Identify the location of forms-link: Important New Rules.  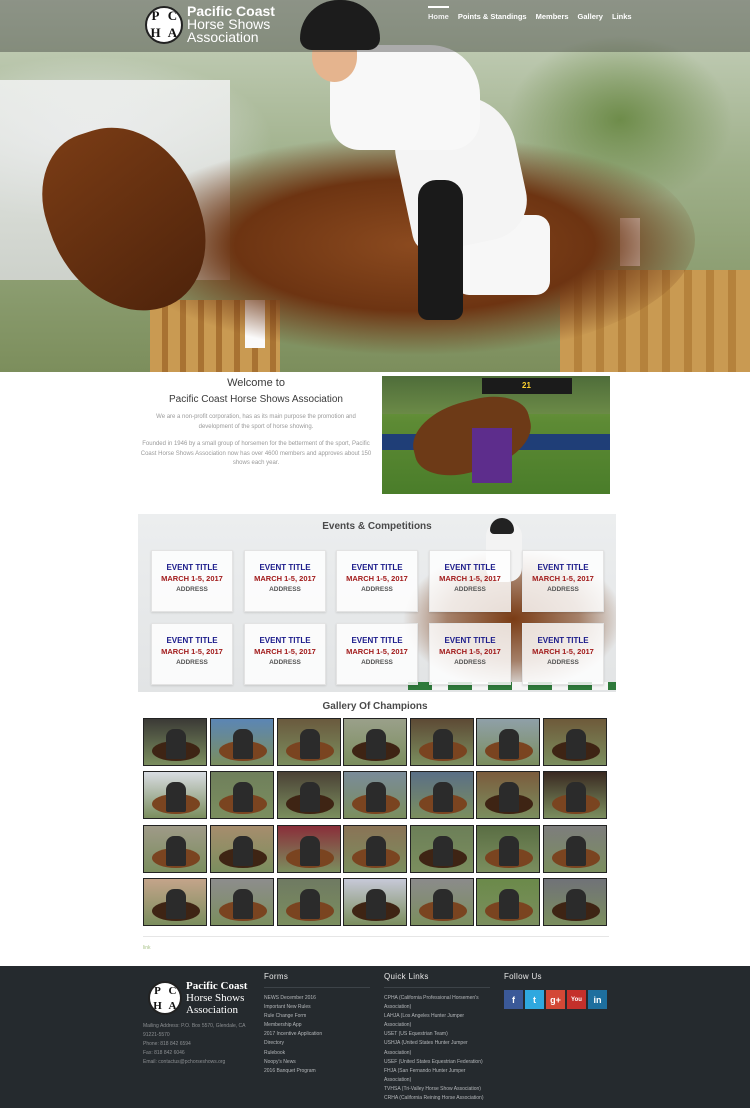
(317, 1007).